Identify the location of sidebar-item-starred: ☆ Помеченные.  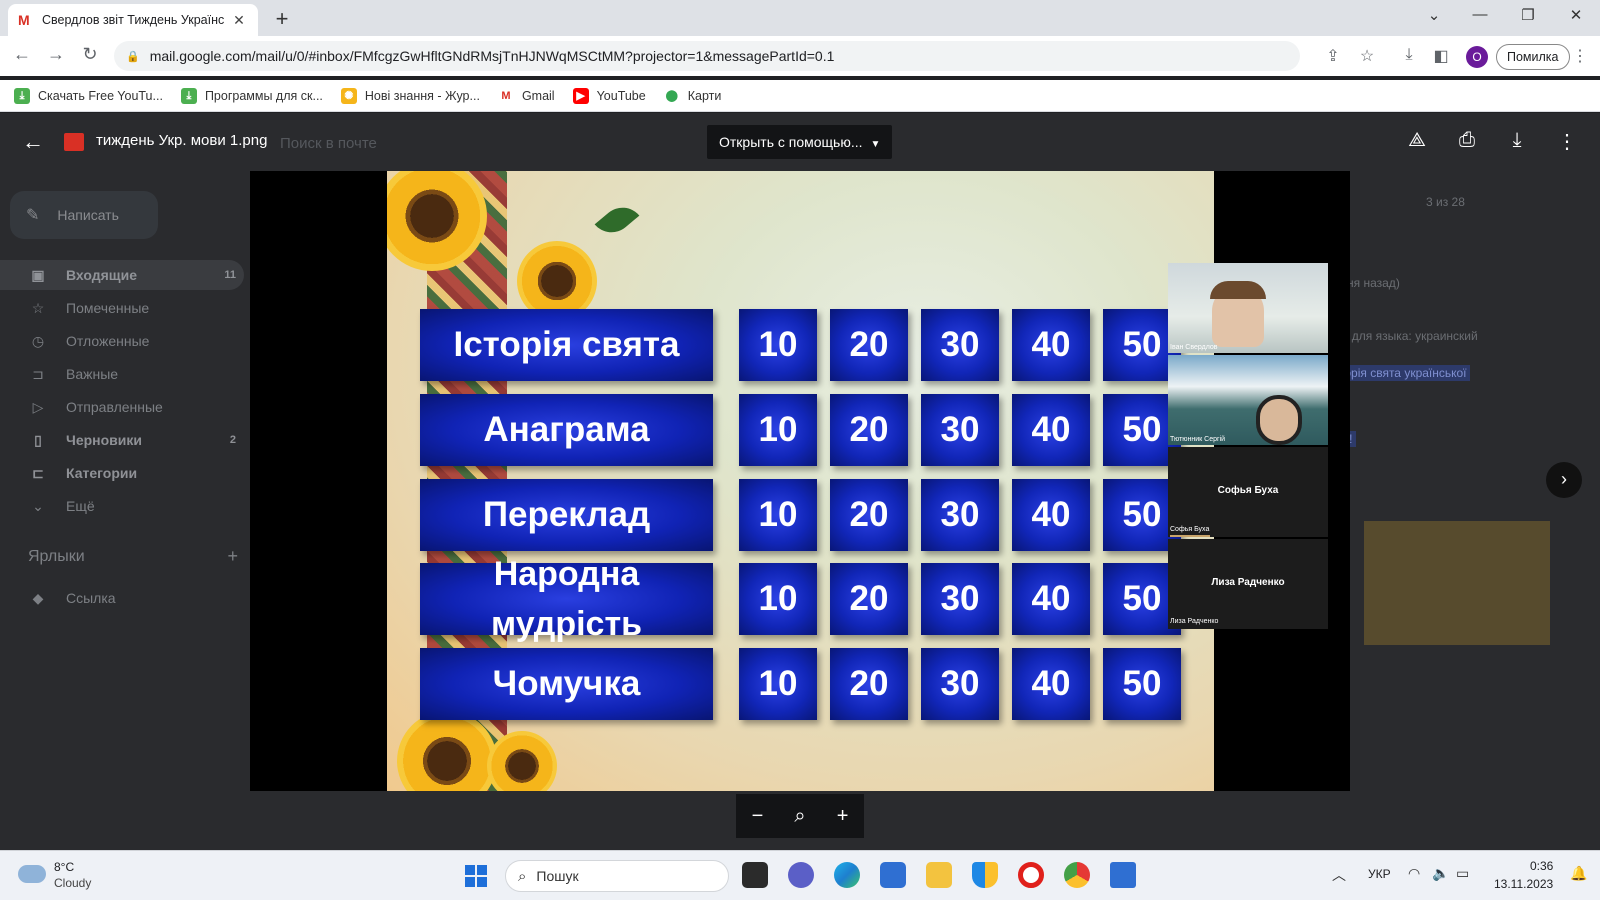
(122, 308).